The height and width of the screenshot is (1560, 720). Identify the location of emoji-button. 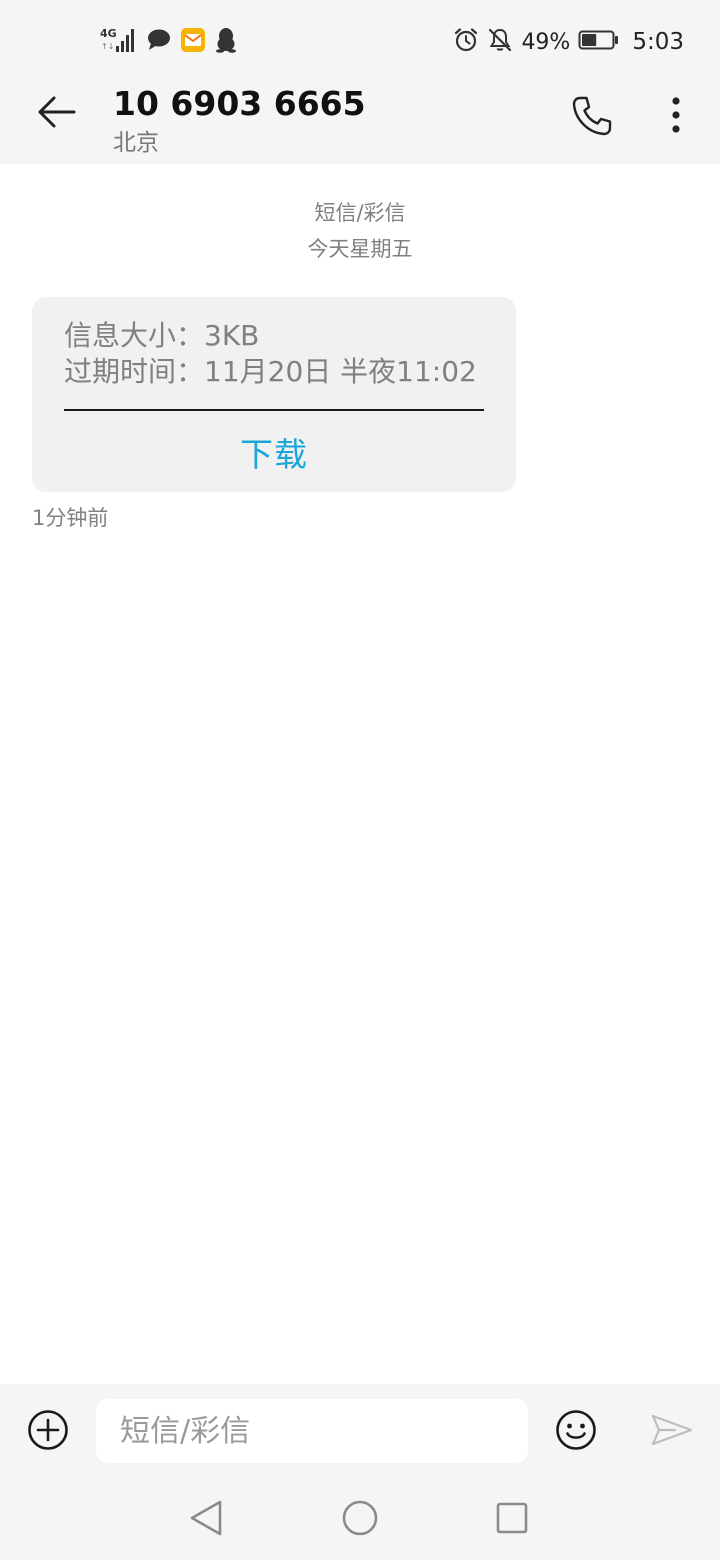
(576, 1432).